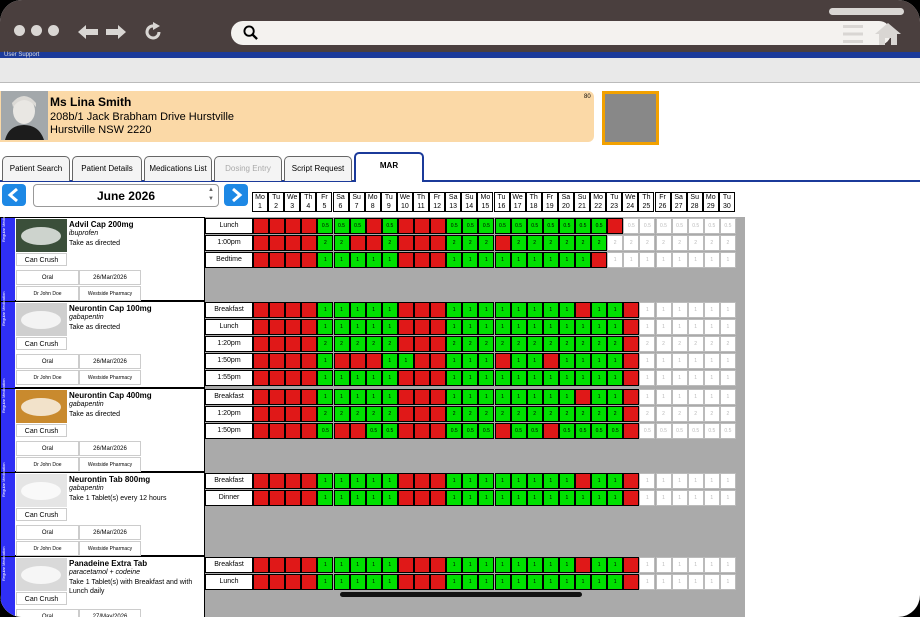  Describe the element at coordinates (14, 195) in the screenshot. I see `previous-month-button` at that location.